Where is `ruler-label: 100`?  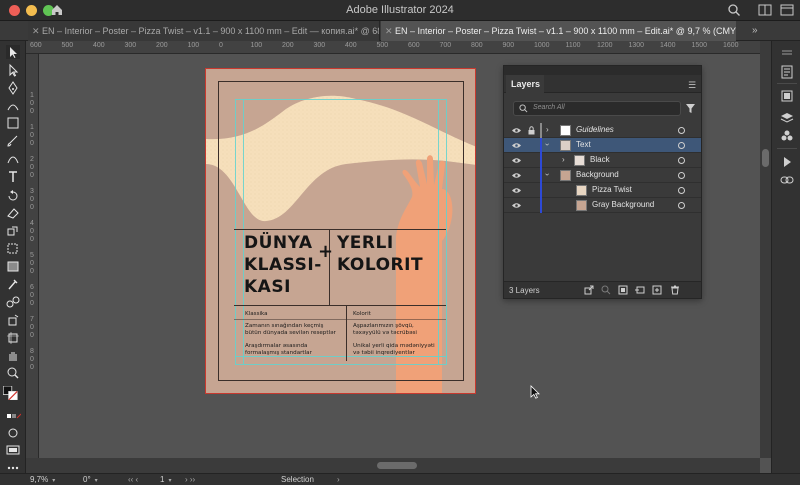
ruler-label: 100 is located at coordinates (193, 45).